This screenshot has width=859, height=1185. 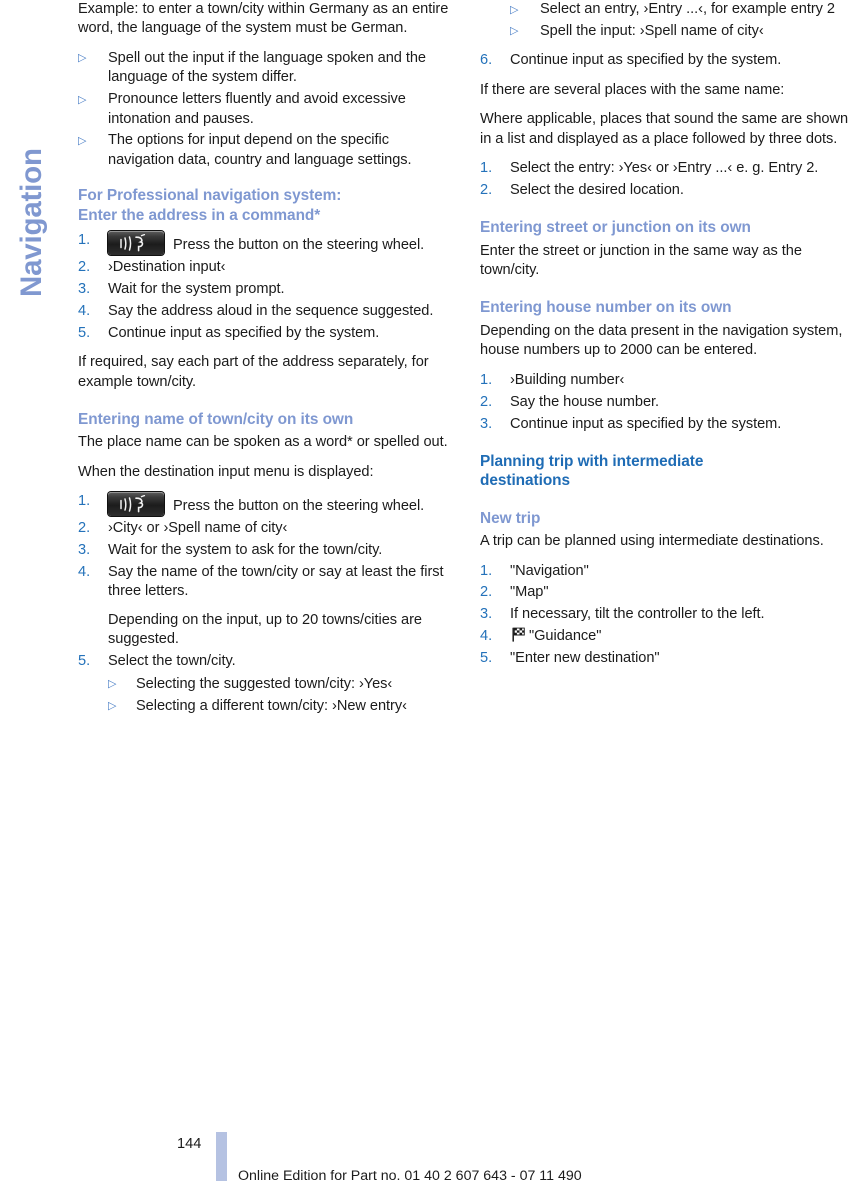 I want to click on heading-entering-street: Entering street or junction on its own, so click(x=615, y=228).